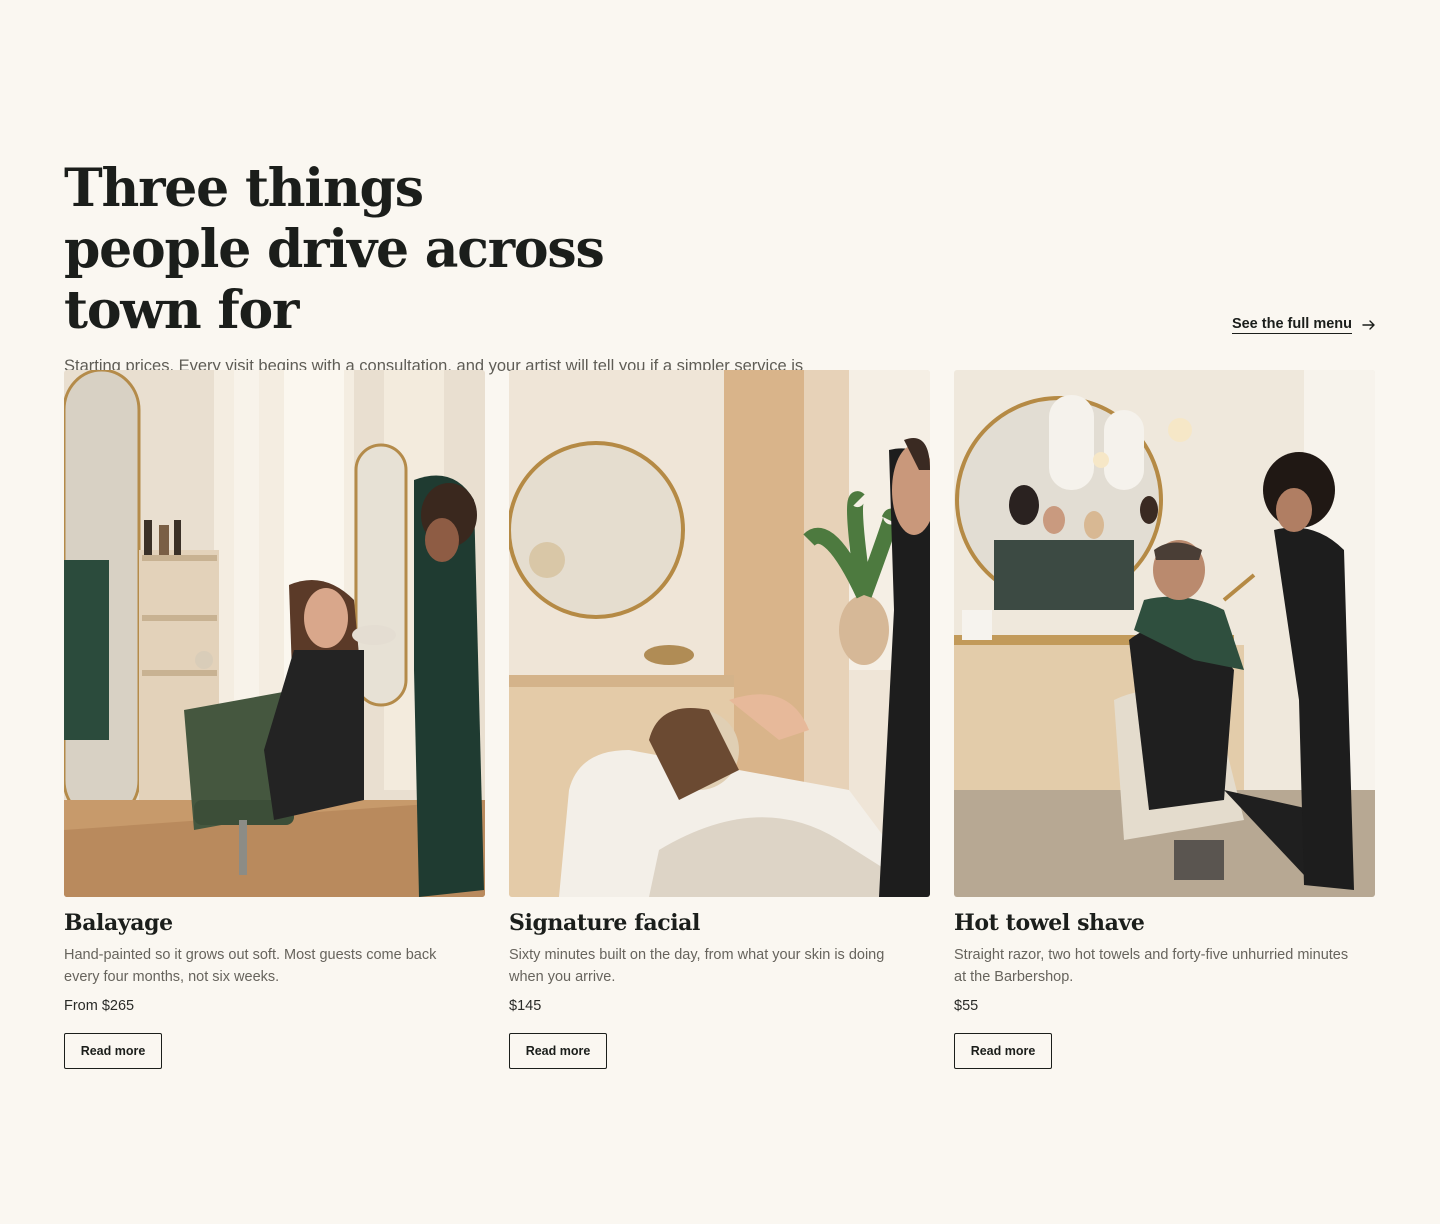  Describe the element at coordinates (1164, 633) in the screenshot. I see `hot-towel-shave-photo` at that location.